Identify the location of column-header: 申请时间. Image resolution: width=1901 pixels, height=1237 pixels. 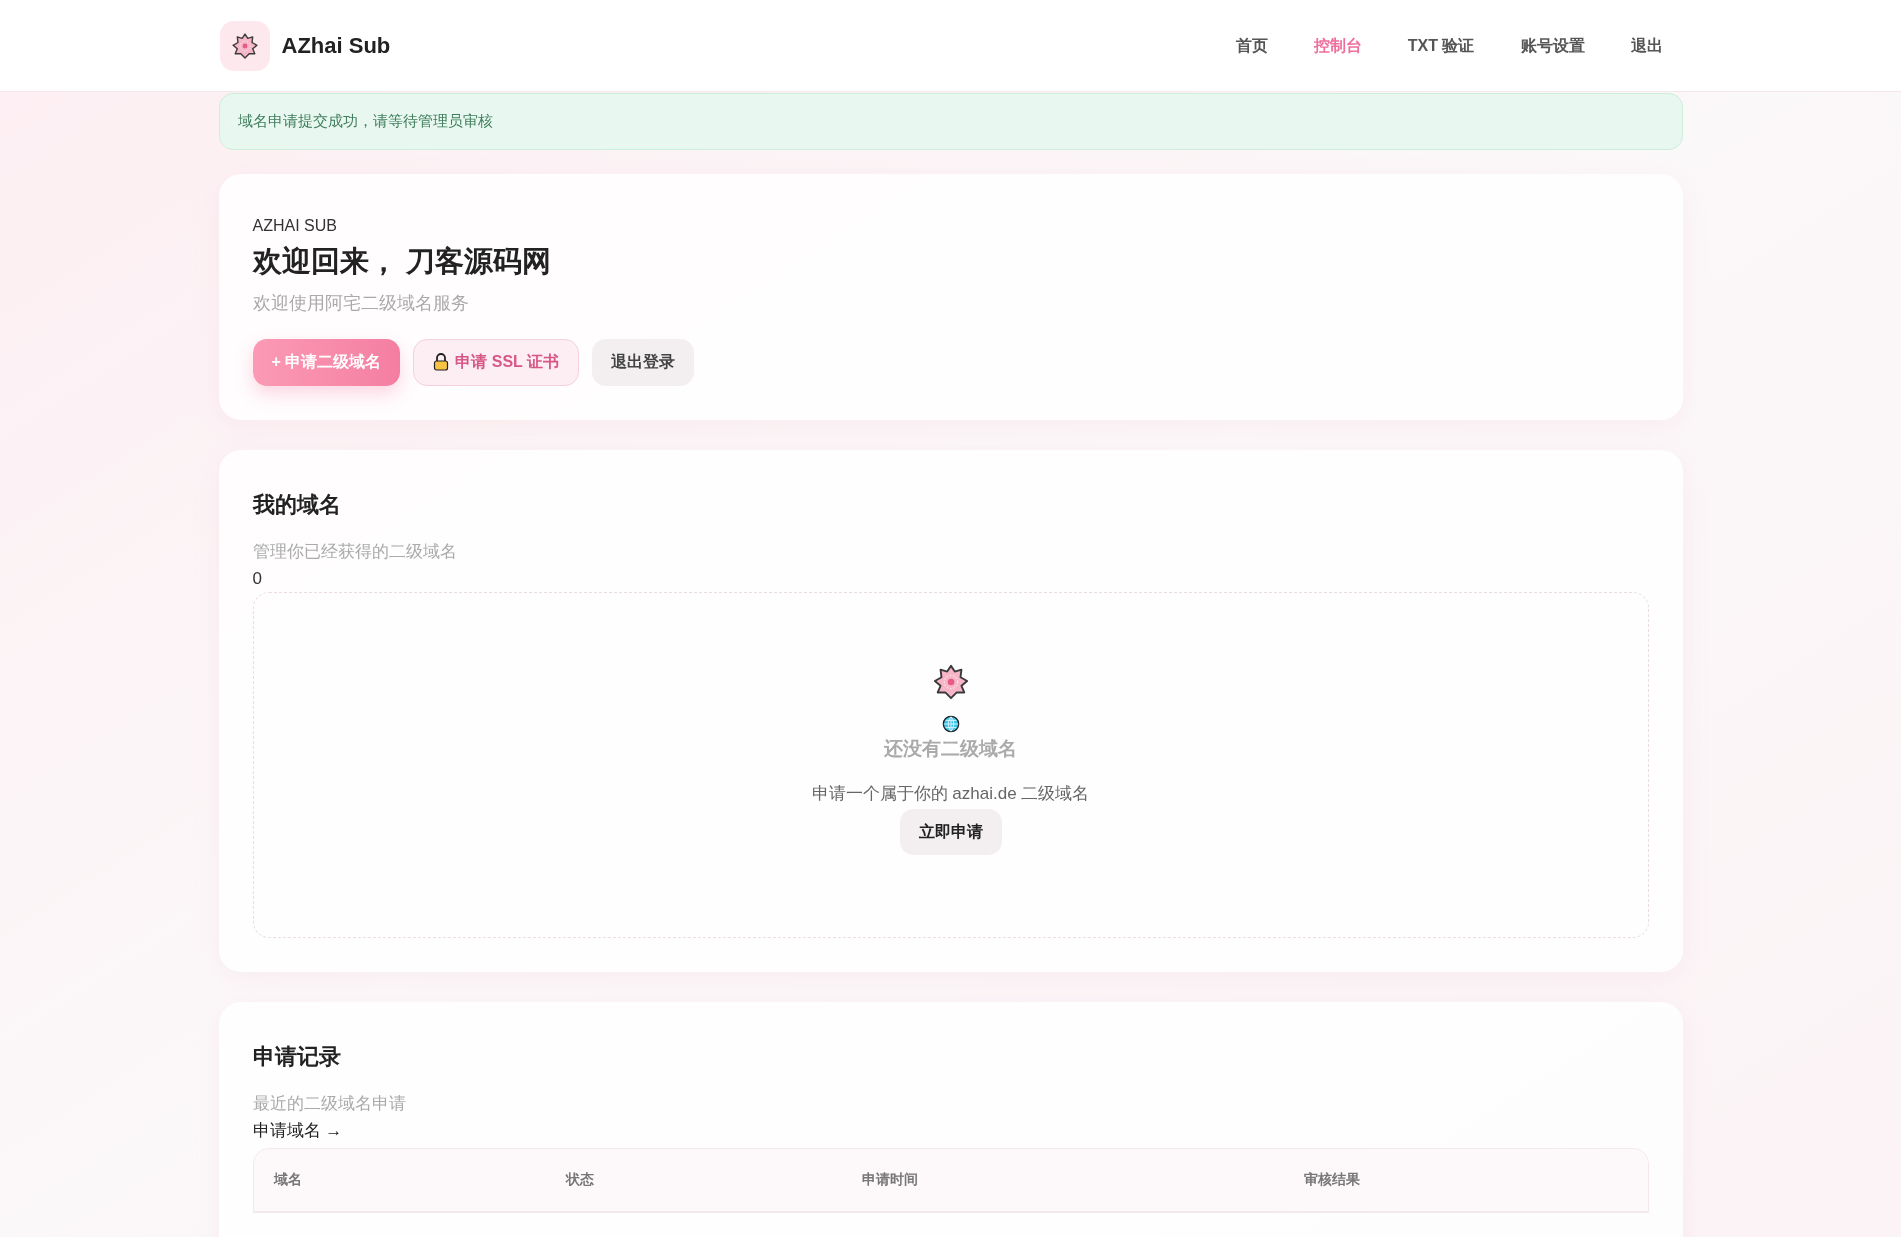
(890, 1179).